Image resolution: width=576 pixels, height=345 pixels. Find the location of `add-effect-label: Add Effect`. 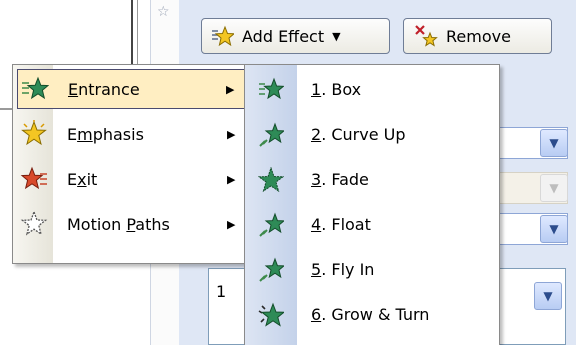

add-effect-label: Add Effect is located at coordinates (283, 36).